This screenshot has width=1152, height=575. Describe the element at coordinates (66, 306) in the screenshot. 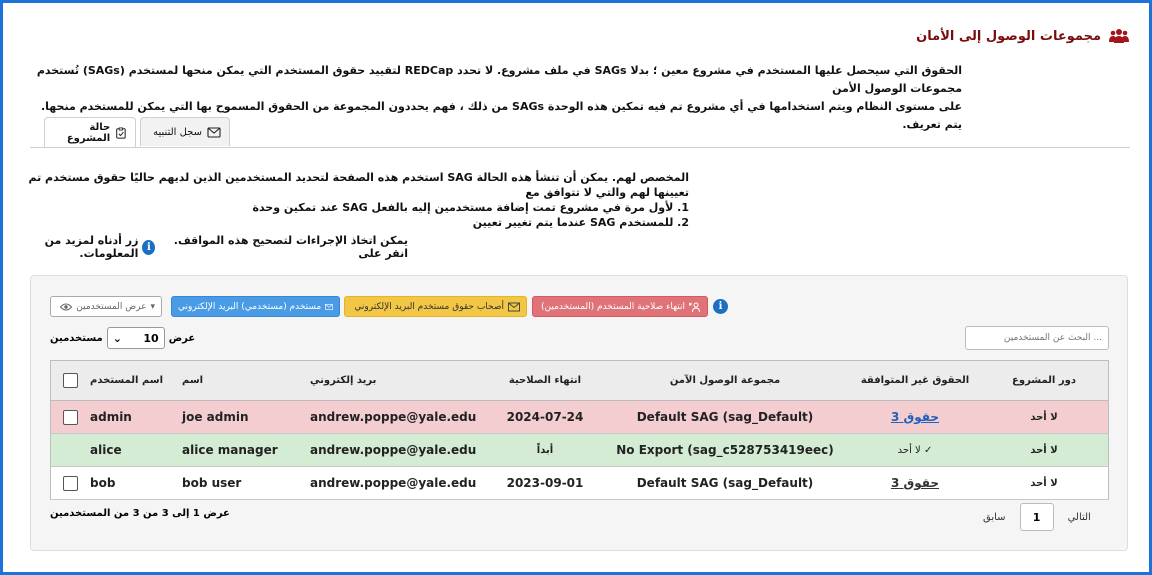

I see `eye-icon` at that location.